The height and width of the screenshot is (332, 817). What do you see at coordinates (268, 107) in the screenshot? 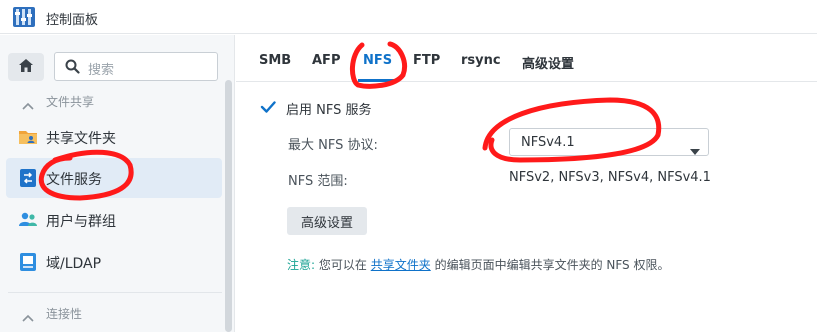
I see `enable-nfs-checkbox` at bounding box center [268, 107].